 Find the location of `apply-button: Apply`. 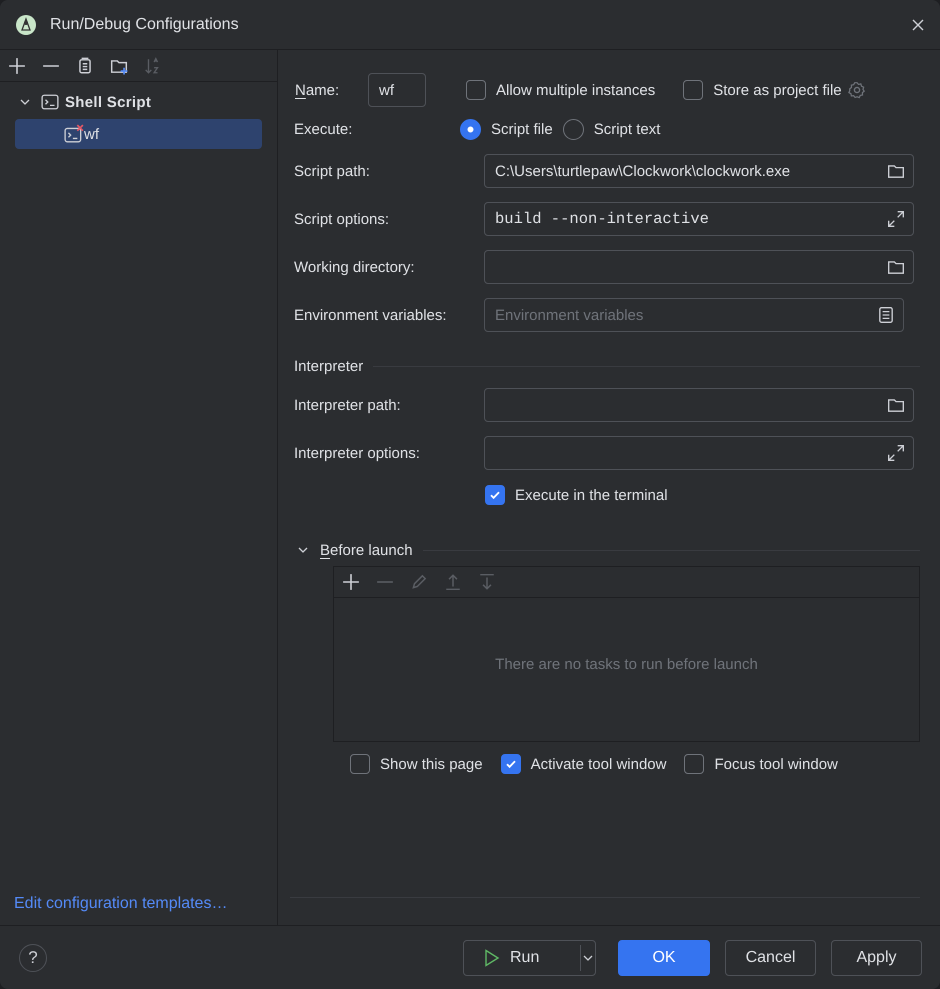

apply-button: Apply is located at coordinates (876, 958).